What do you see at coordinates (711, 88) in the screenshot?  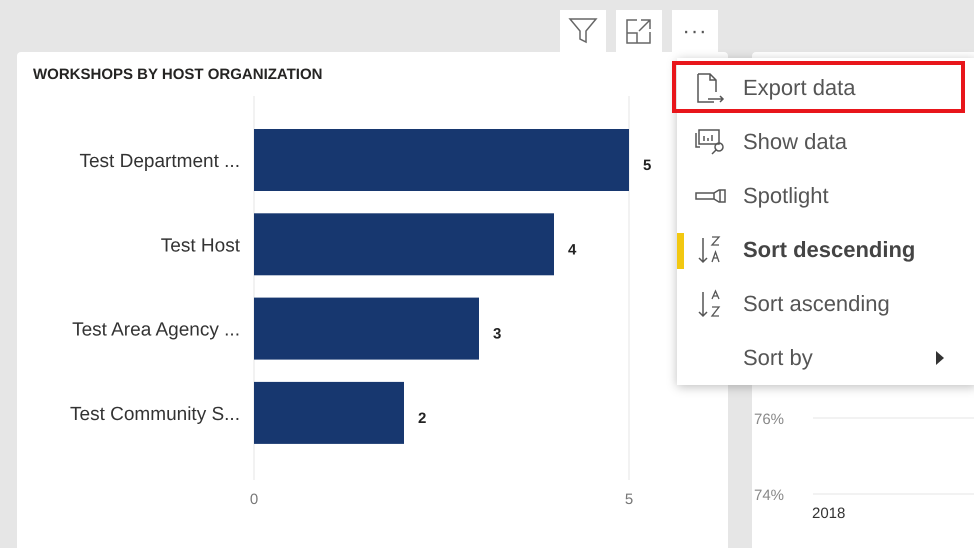 I see `export-icon` at bounding box center [711, 88].